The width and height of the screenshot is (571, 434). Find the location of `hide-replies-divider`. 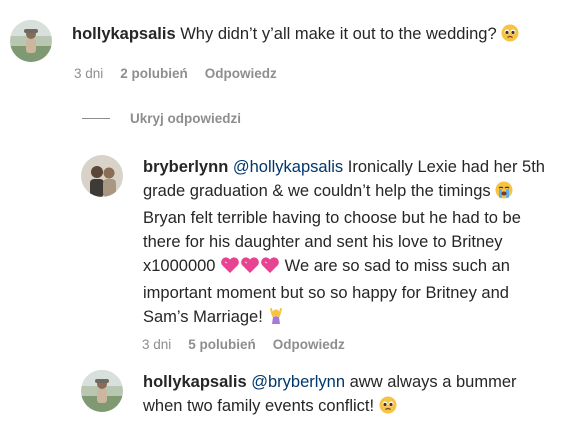

hide-replies-divider is located at coordinates (96, 118).